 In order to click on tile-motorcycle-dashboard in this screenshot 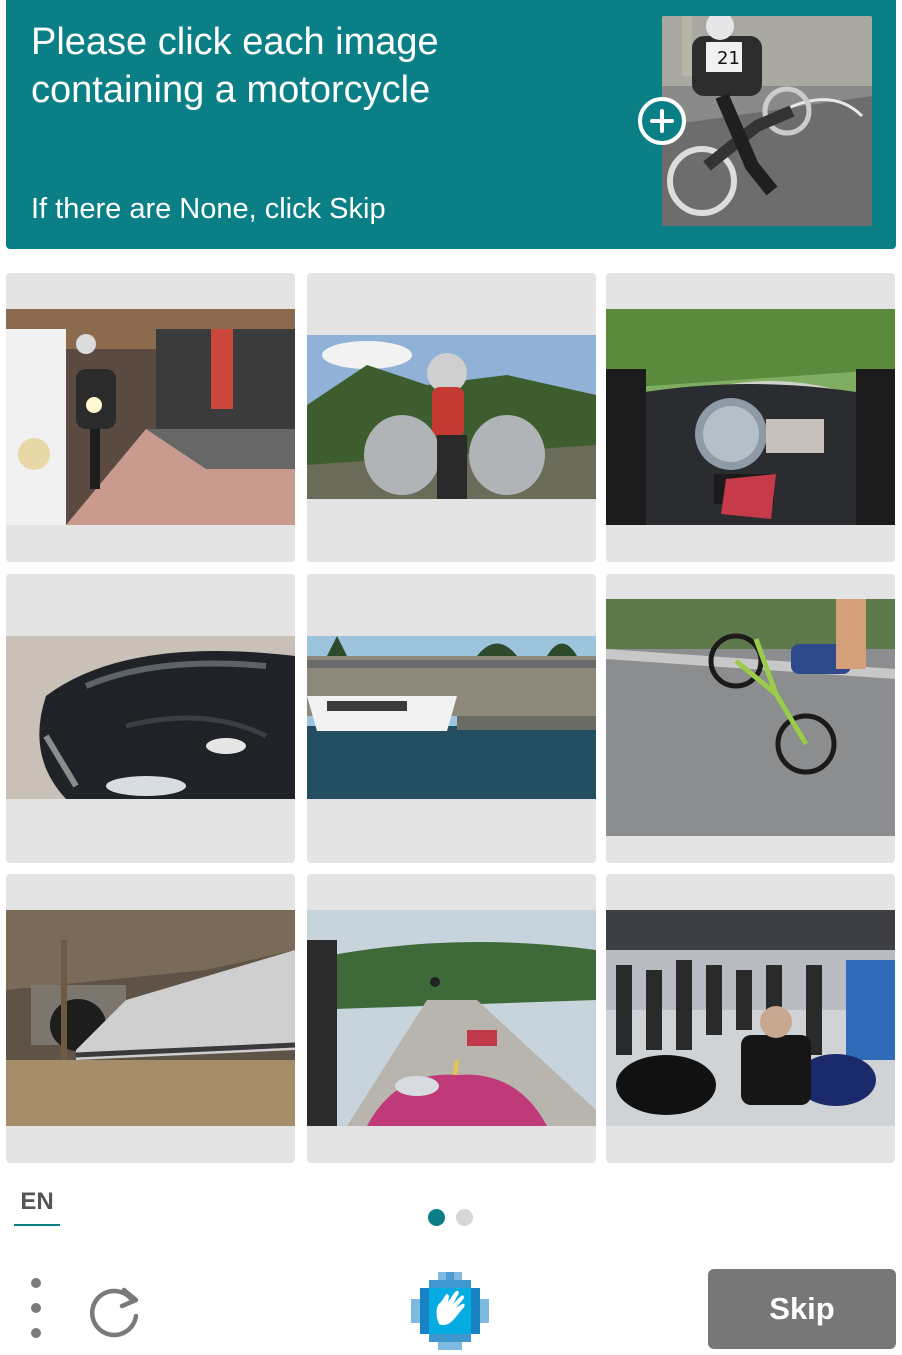, I will do `click(750, 417)`.